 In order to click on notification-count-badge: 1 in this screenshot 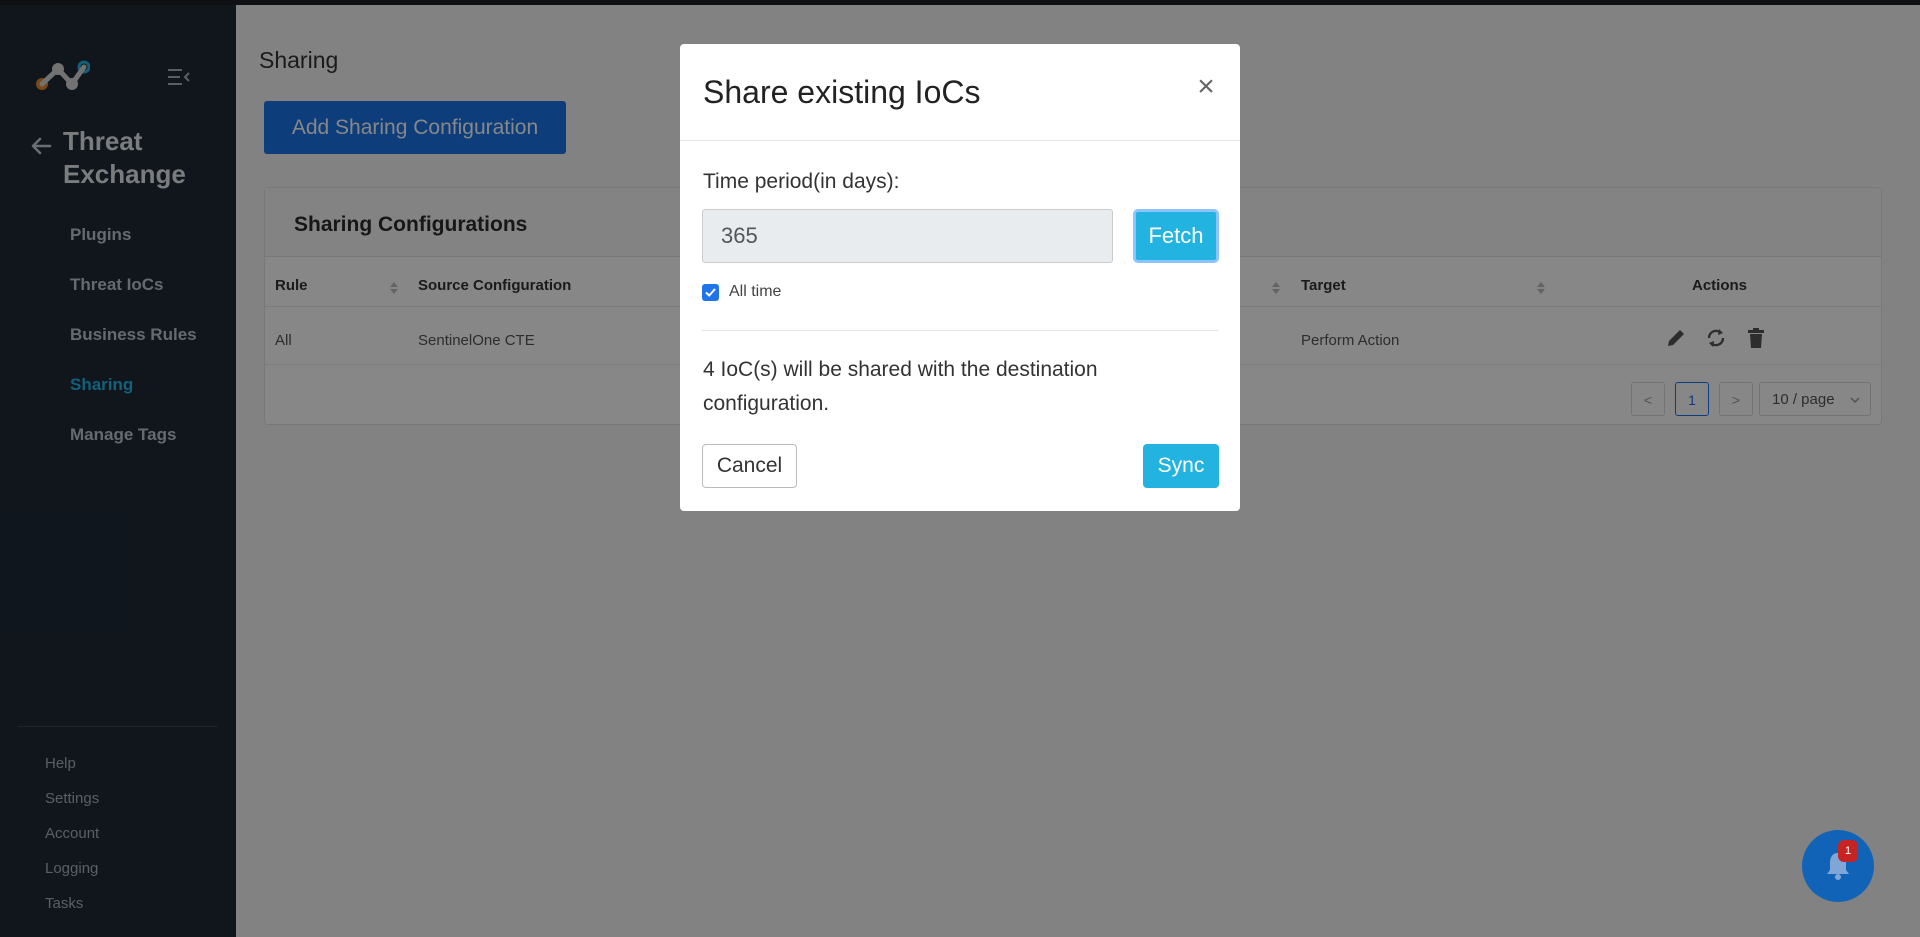, I will do `click(1848, 851)`.